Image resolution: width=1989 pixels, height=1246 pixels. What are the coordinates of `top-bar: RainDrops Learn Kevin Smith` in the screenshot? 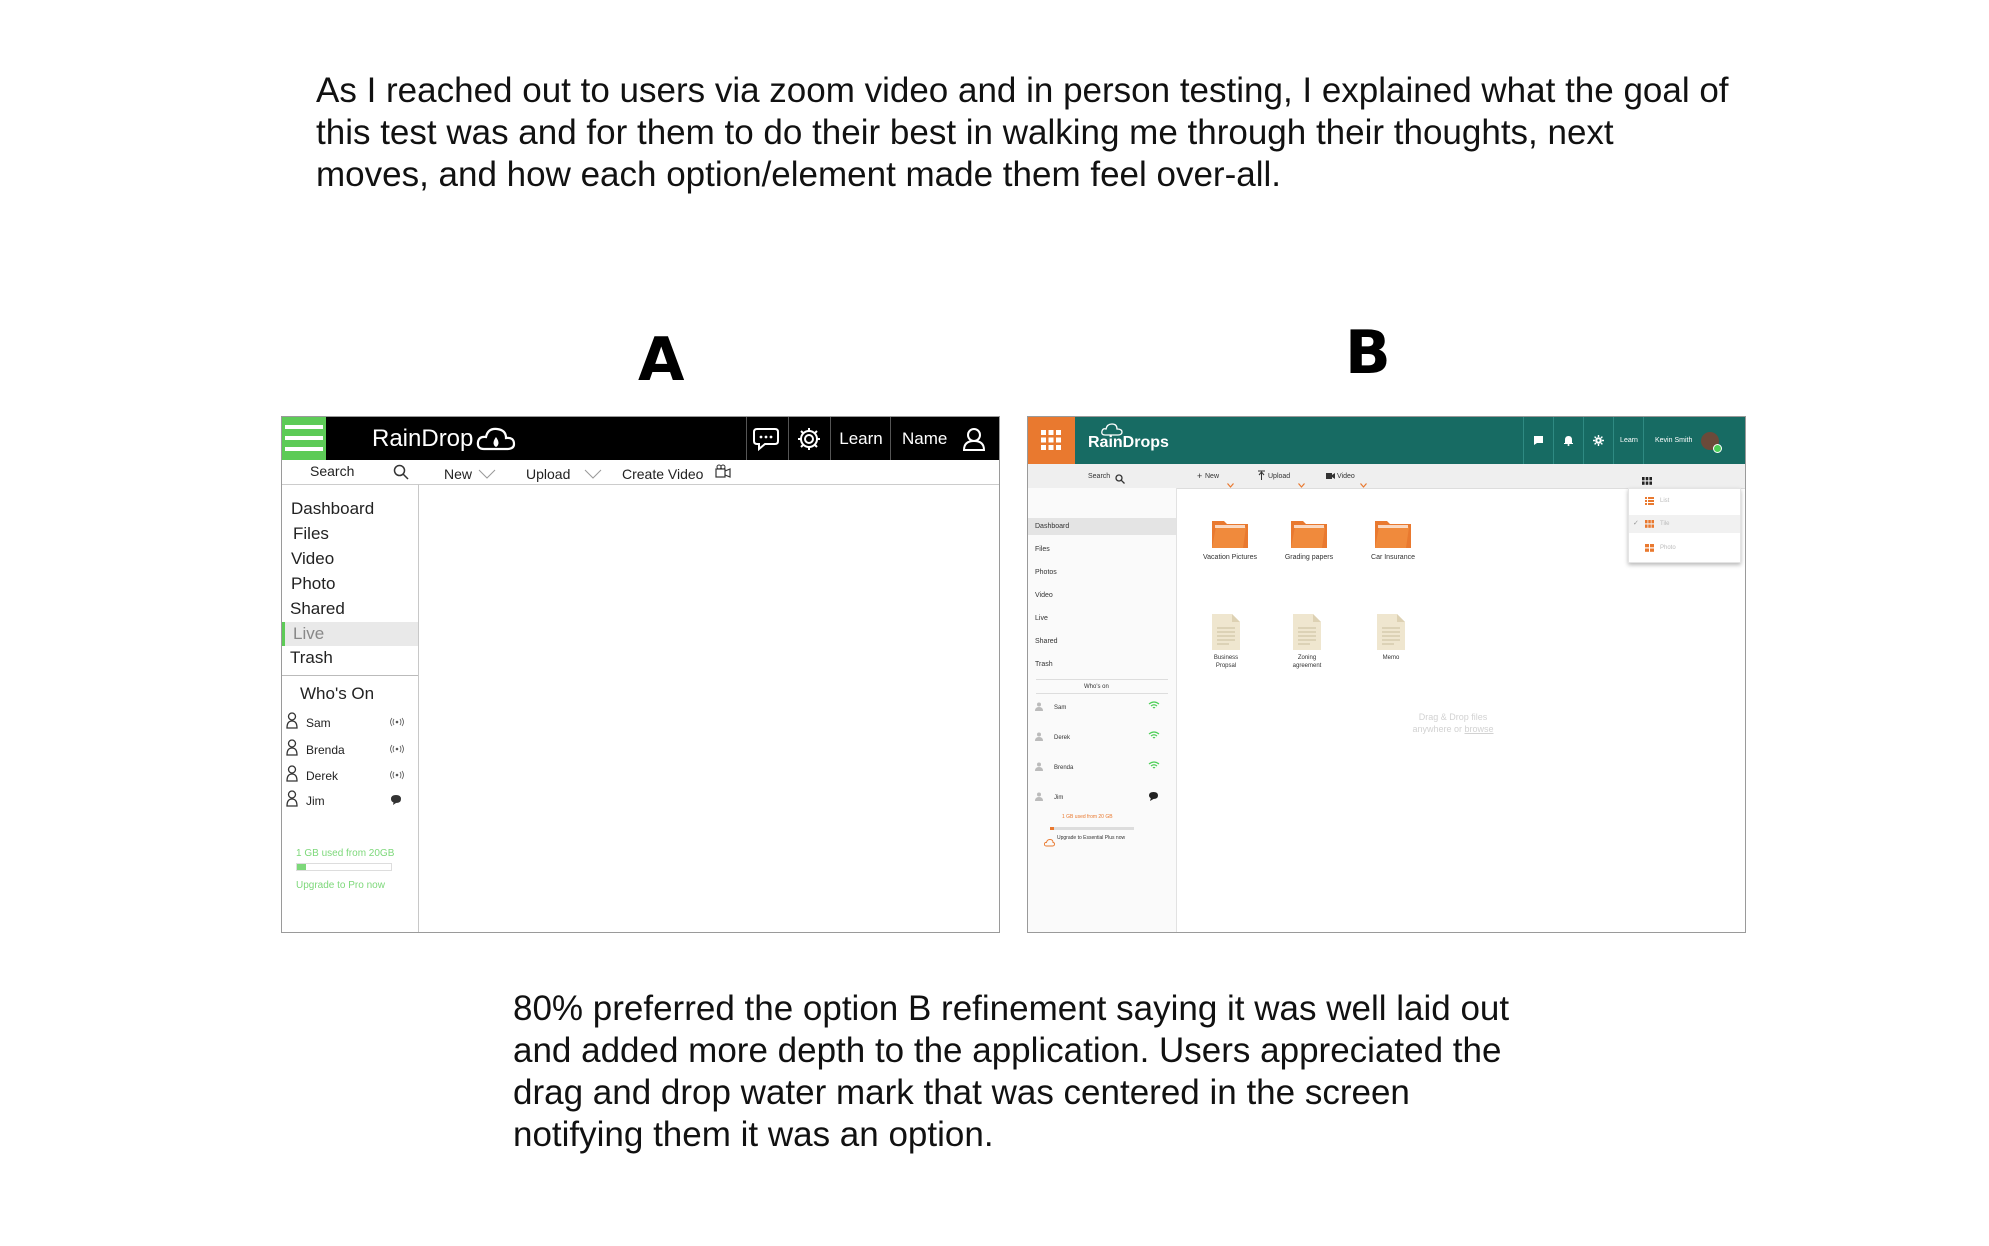 It's located at (1386, 440).